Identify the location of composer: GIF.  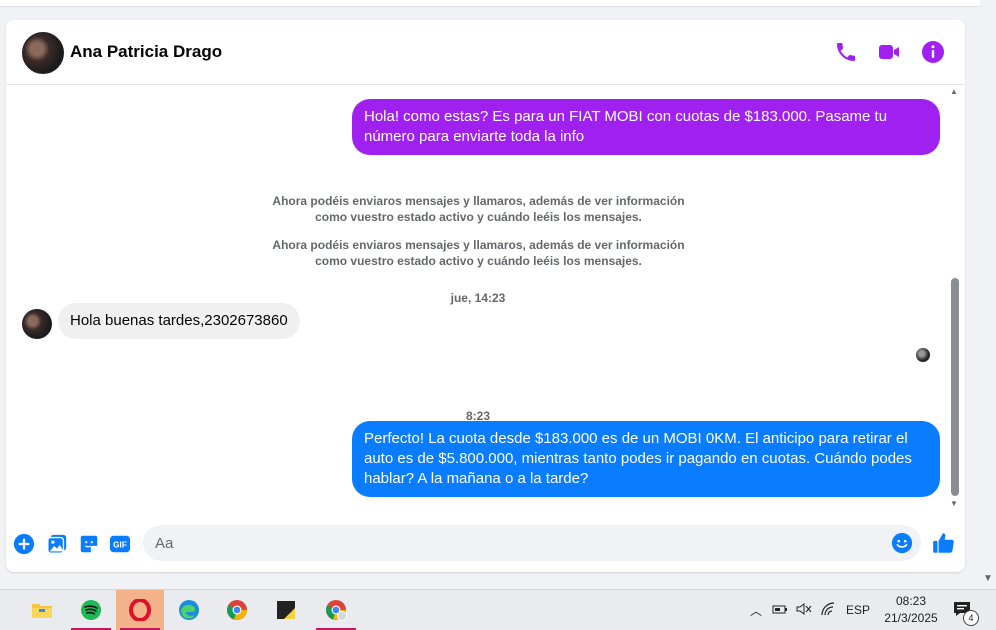
(485, 548).